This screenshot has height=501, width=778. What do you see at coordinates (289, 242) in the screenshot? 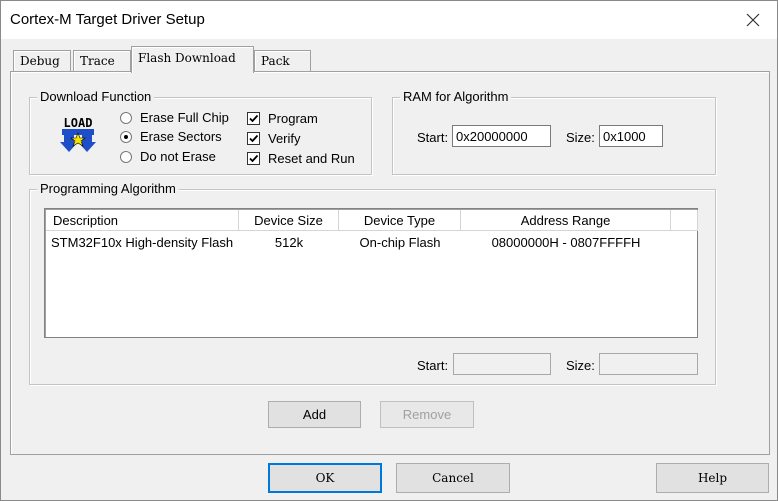
I see `cell-device-size: 512k` at bounding box center [289, 242].